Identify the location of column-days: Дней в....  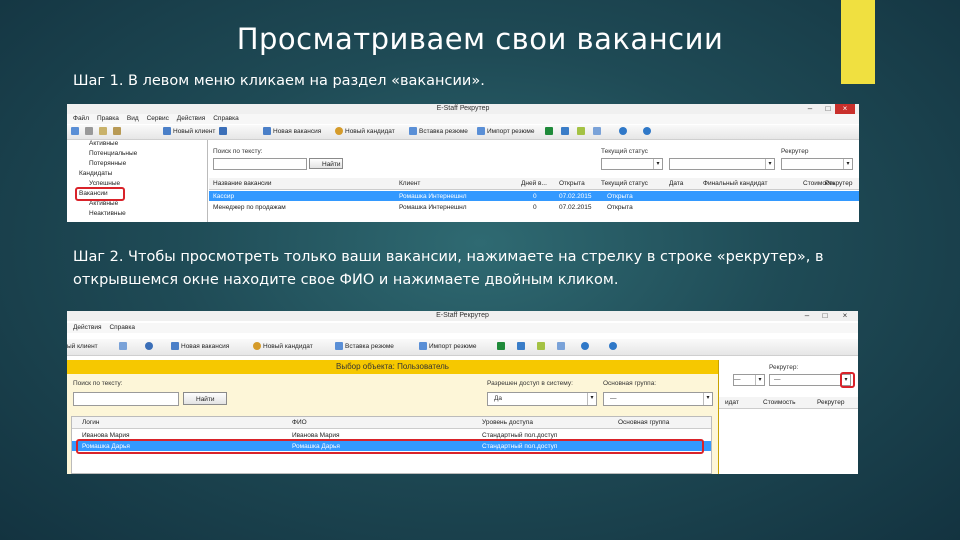
(534, 183).